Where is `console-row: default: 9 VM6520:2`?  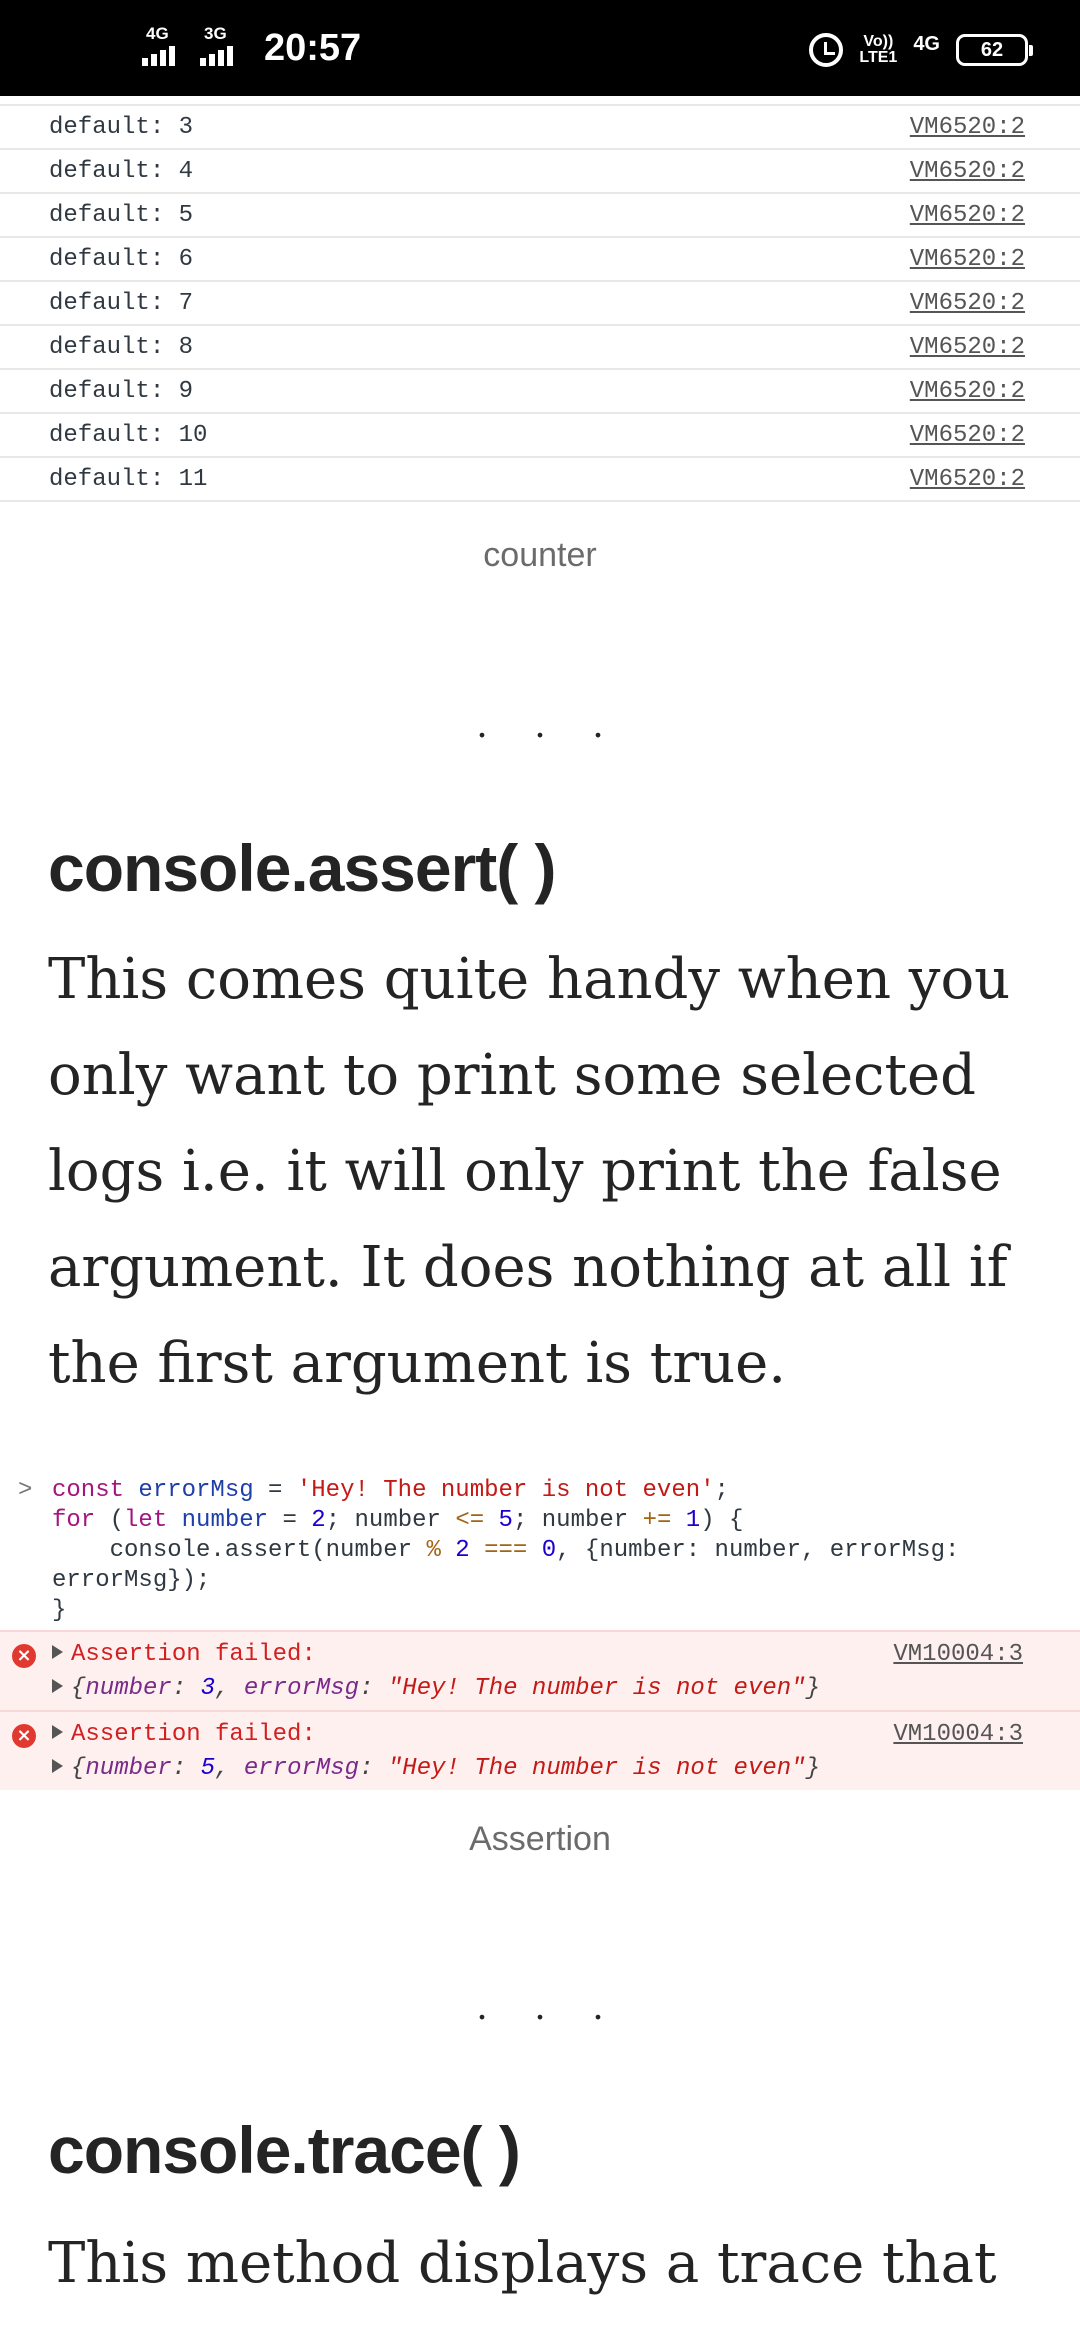 console-row: default: 9 VM6520:2 is located at coordinates (540, 392).